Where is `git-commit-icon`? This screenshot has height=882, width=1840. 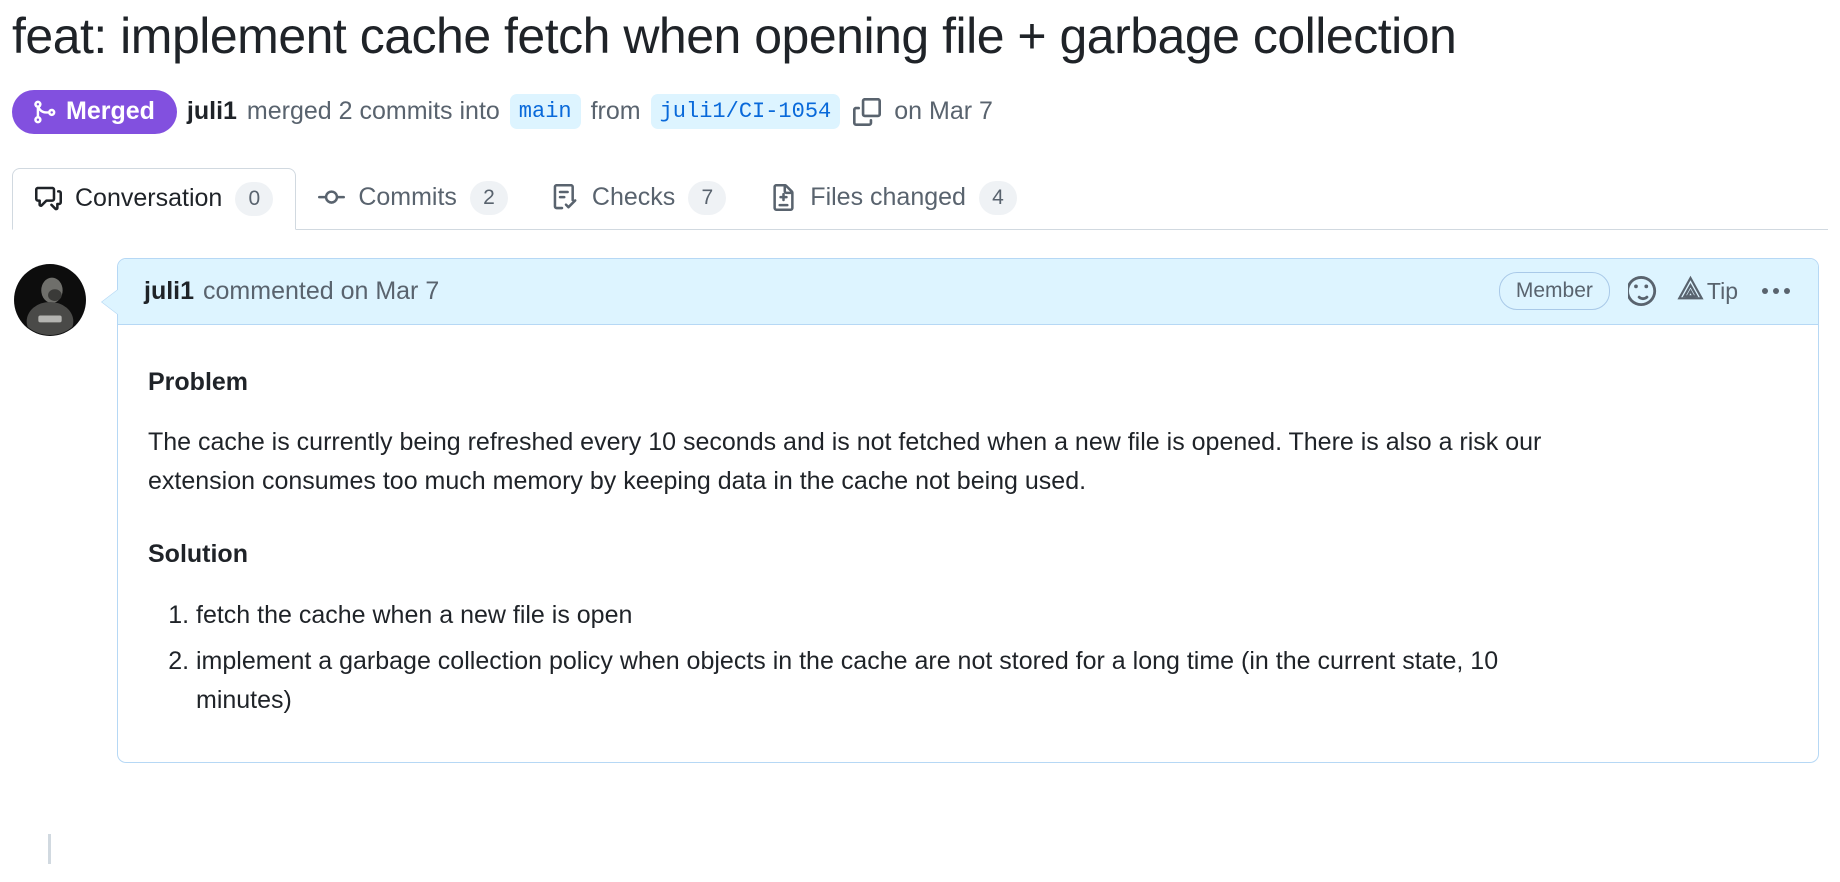
git-commit-icon is located at coordinates (332, 197).